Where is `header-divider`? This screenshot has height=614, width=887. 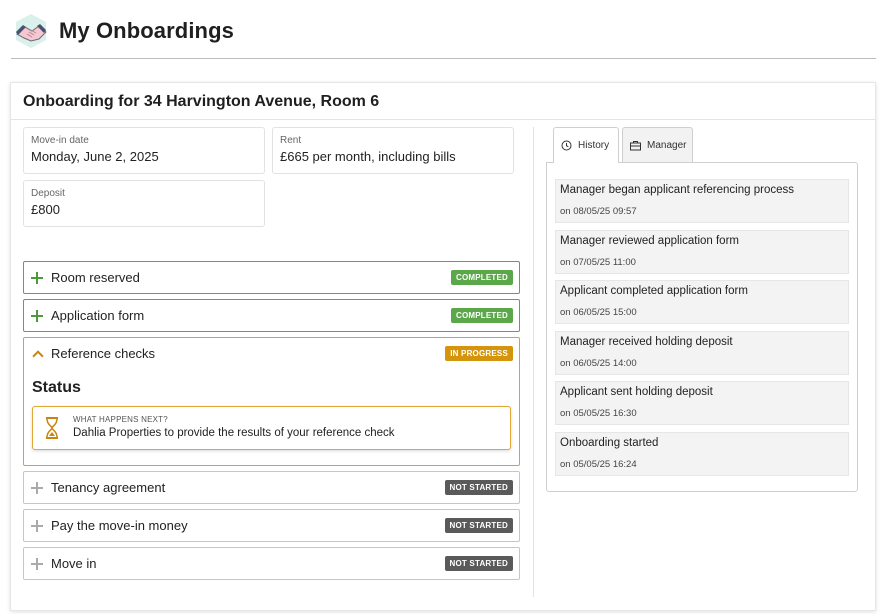 header-divider is located at coordinates (443, 58).